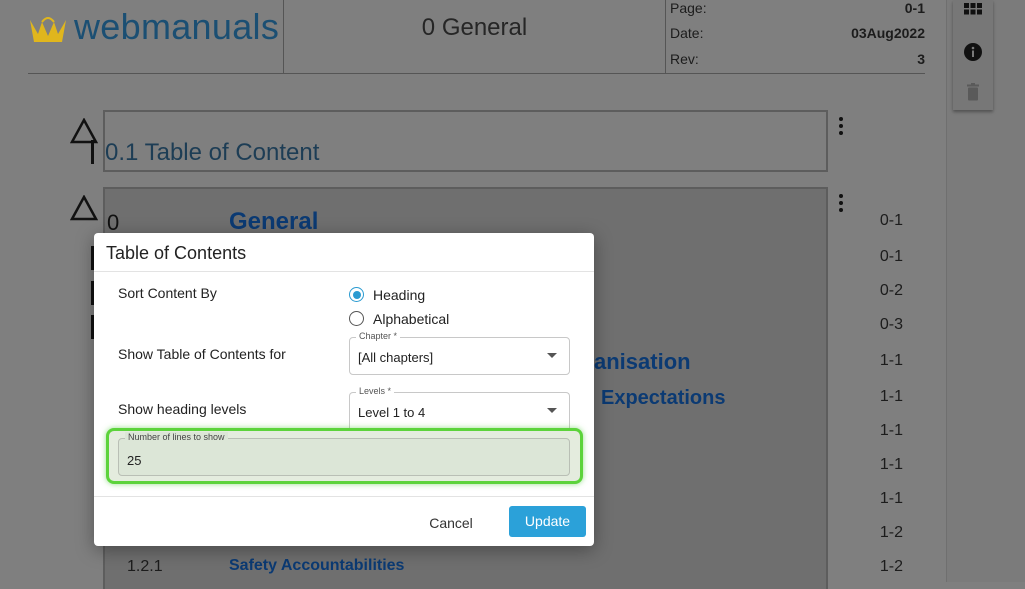  What do you see at coordinates (317, 565) in the screenshot?
I see `toc-entry-title: Safety Accountabilities` at bounding box center [317, 565].